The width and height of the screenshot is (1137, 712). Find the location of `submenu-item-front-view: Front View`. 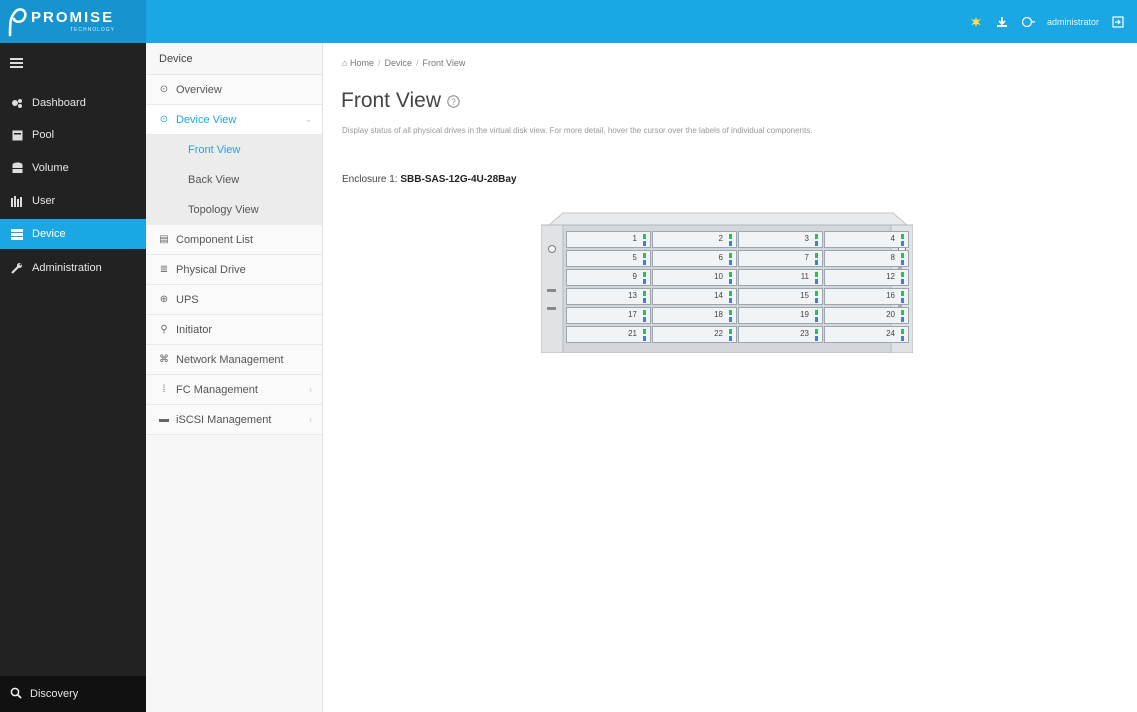

submenu-item-front-view: Front View is located at coordinates (234, 150).